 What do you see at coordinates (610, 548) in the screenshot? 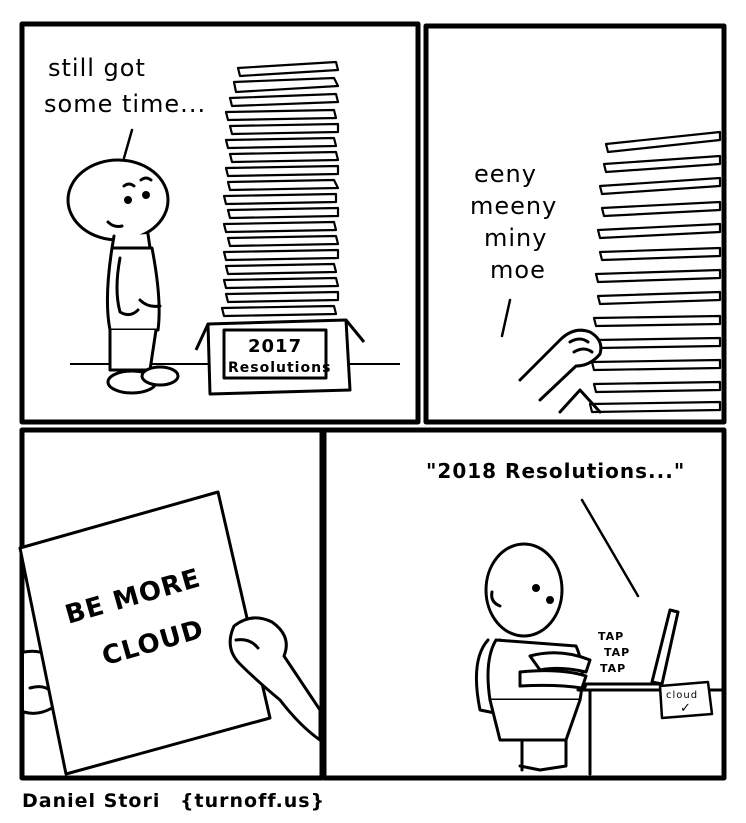
I see `panel-4-speech-tail` at bounding box center [610, 548].